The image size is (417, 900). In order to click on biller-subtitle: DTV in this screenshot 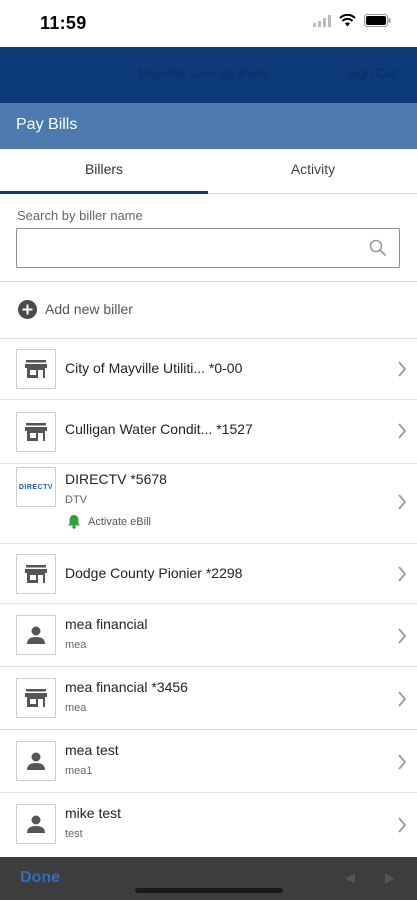, I will do `click(76, 500)`.